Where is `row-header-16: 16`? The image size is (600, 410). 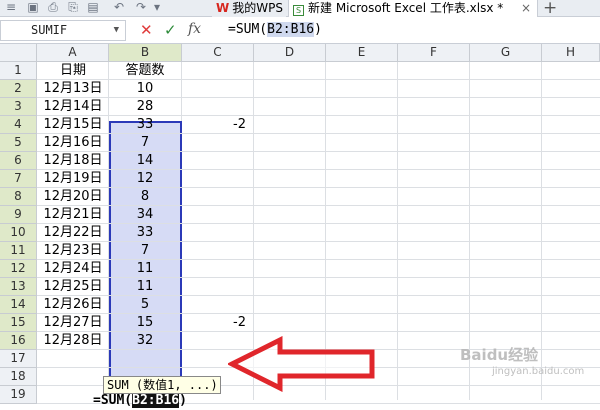 row-header-16: 16 is located at coordinates (18, 341).